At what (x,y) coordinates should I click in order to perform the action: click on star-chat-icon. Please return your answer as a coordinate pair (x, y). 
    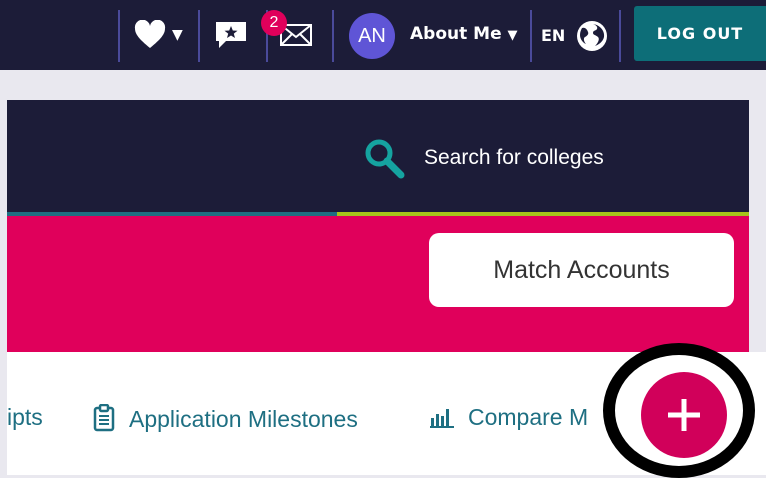
    Looking at the image, I should click on (231, 35).